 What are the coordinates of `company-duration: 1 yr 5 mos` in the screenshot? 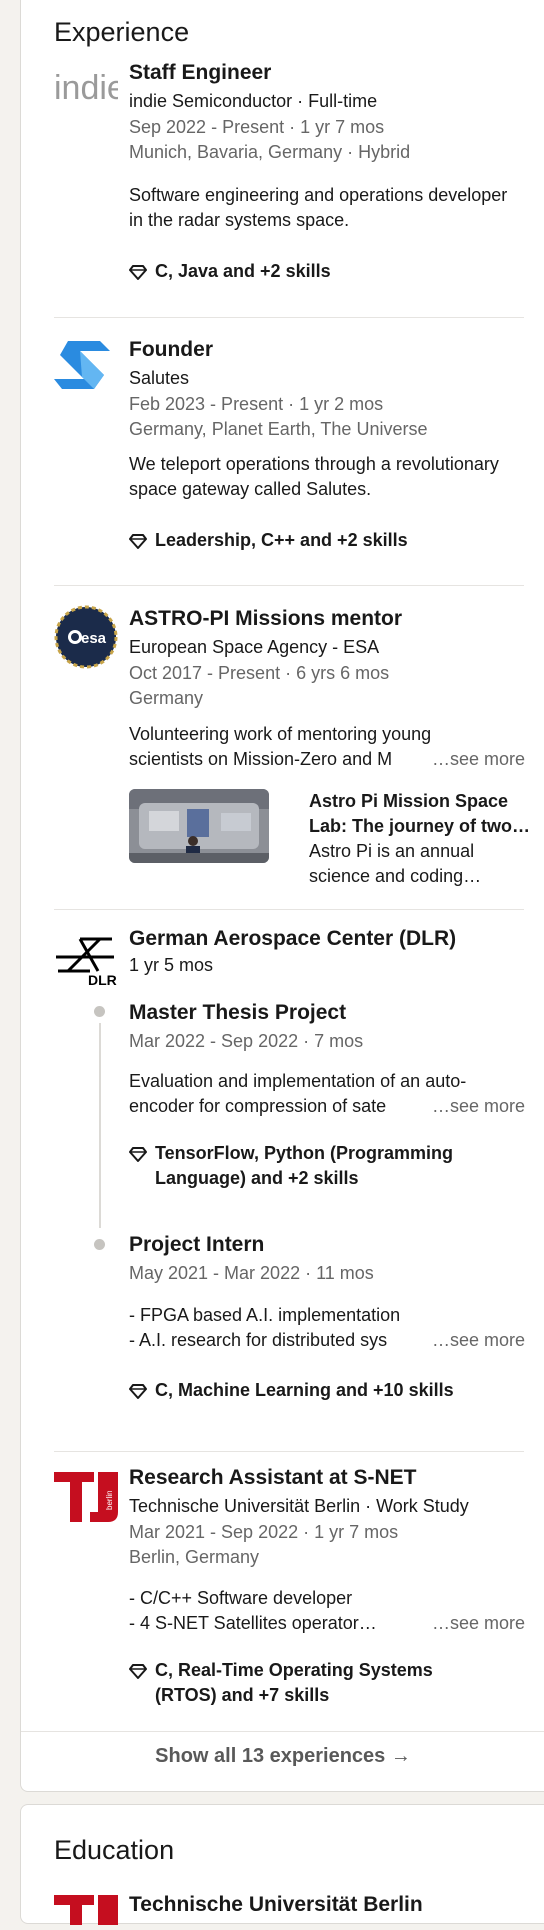 It's located at (171, 965).